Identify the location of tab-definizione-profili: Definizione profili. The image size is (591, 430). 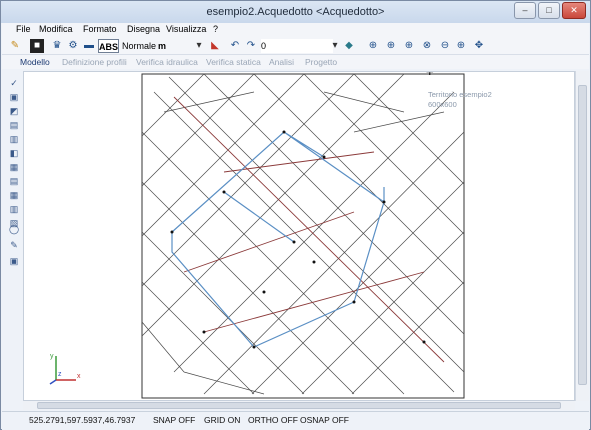
(94, 62).